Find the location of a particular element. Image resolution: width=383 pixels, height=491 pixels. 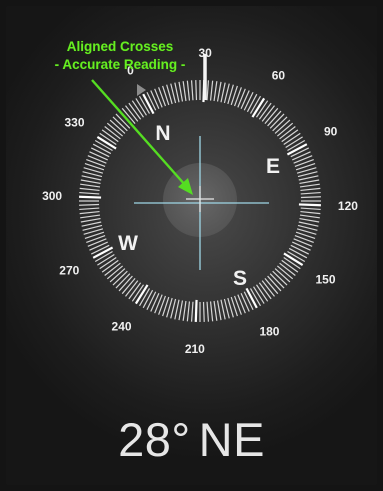

heading-readout: 28° NE is located at coordinates (191, 439).